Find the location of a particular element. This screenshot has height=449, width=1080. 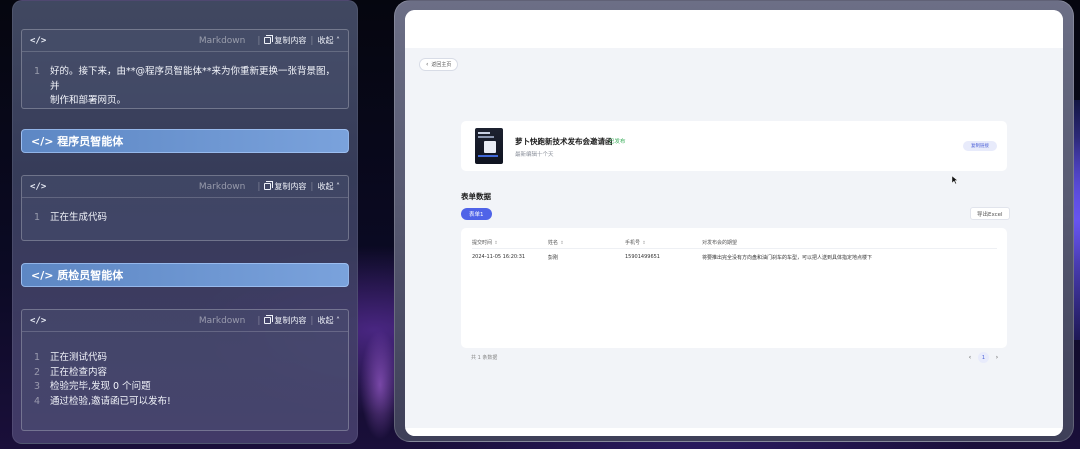

prev-page-button: ‹ is located at coordinates (970, 357).